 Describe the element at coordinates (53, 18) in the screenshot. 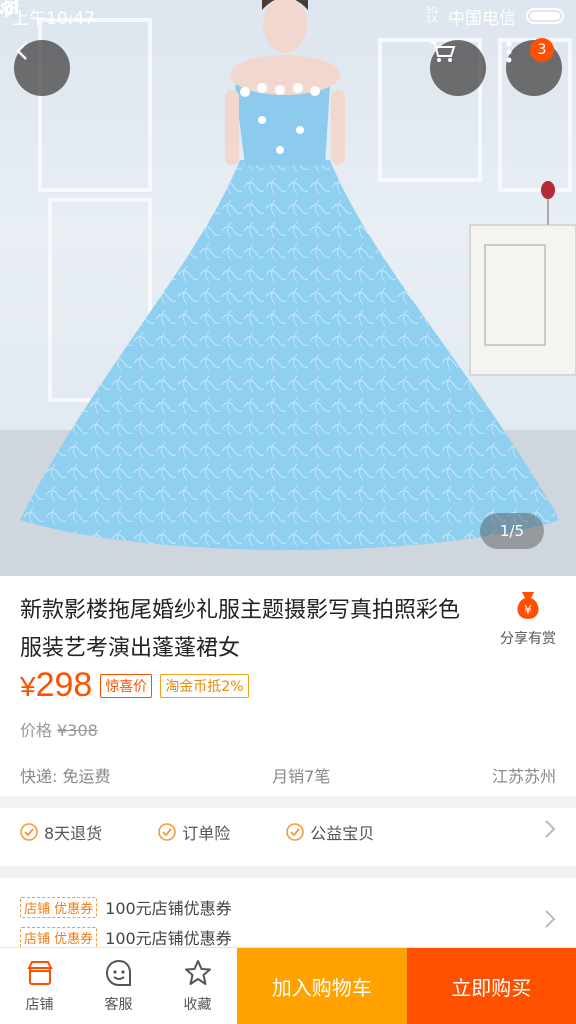

I see `status-time: 上午10:47` at that location.